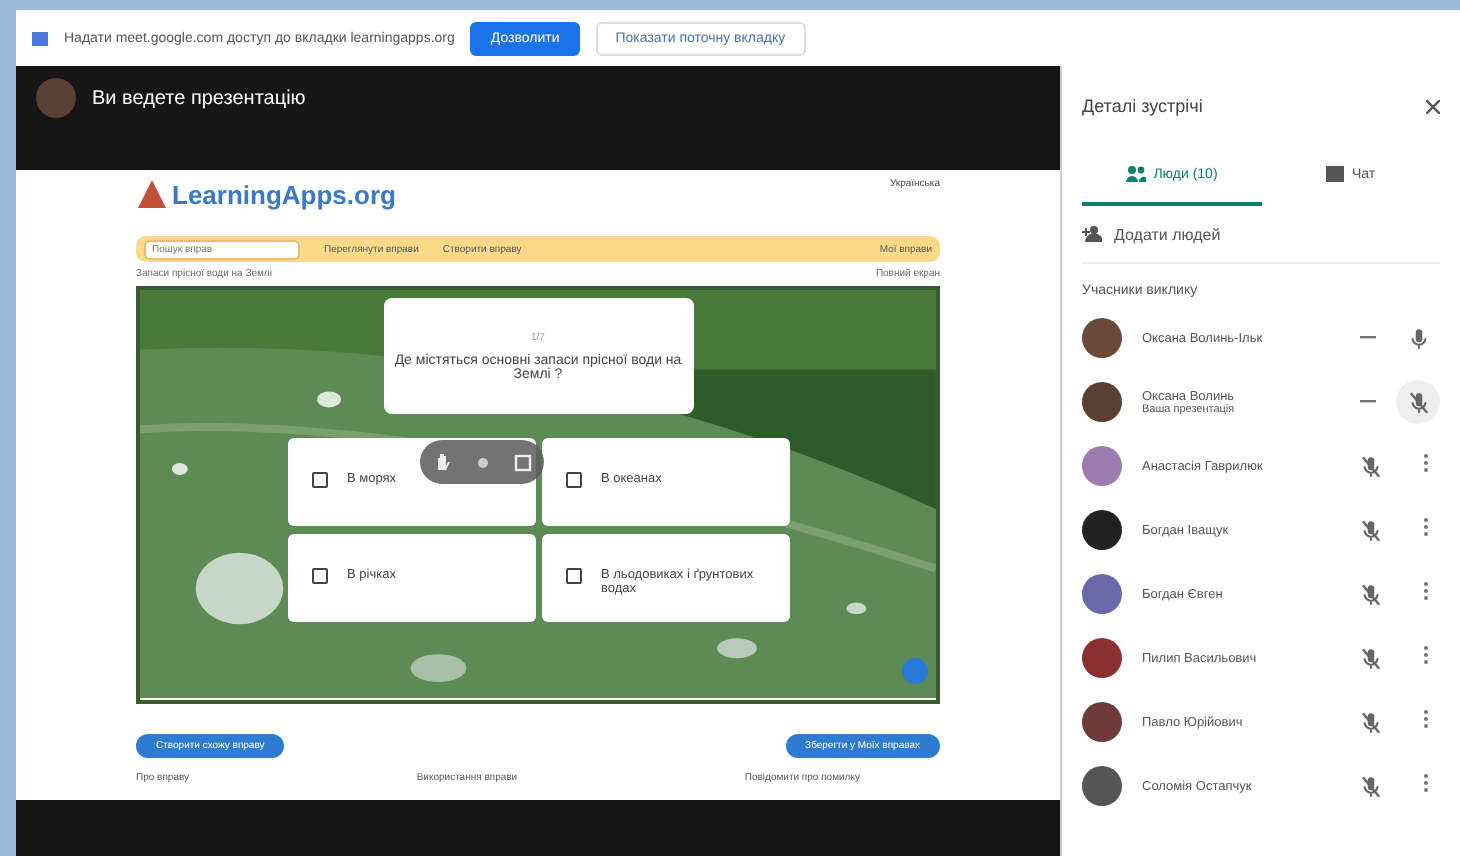 The width and height of the screenshot is (1460, 856). Describe the element at coordinates (152, 194) in the screenshot. I see `logo-icon` at that location.